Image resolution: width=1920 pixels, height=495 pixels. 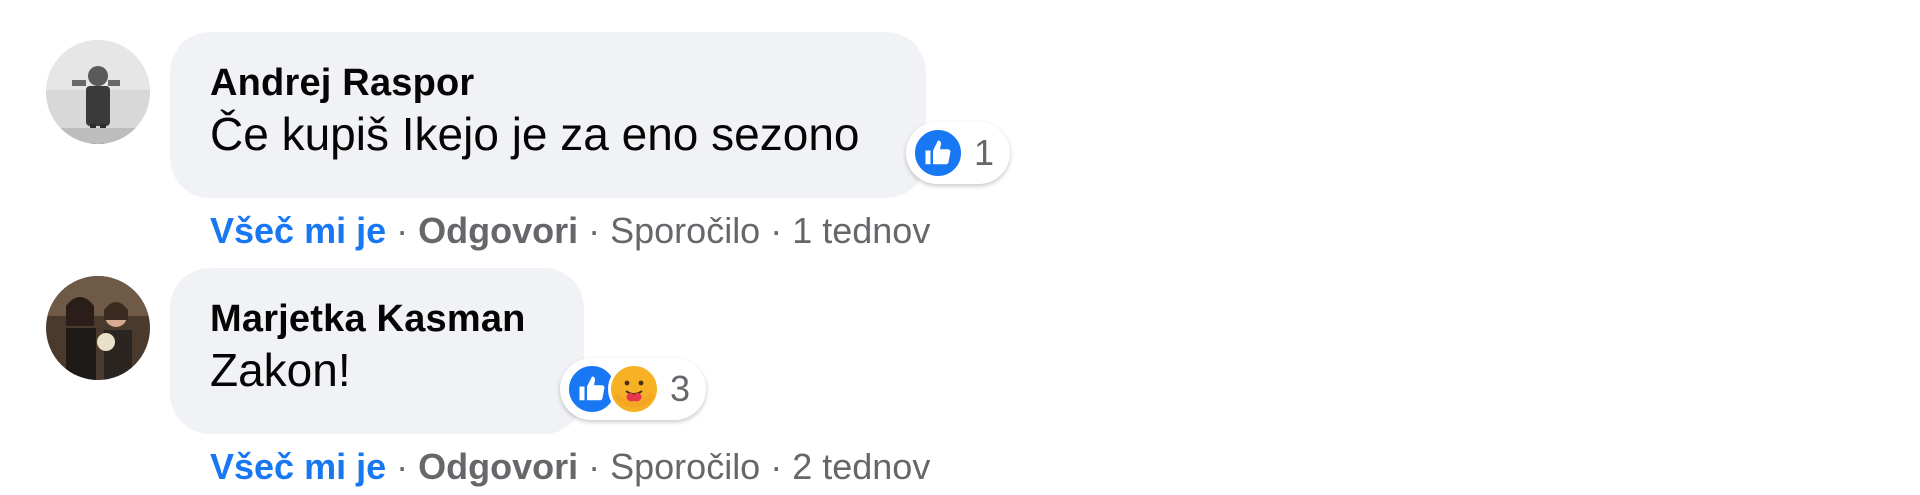 I want to click on reaction-count: 1, so click(x=984, y=152).